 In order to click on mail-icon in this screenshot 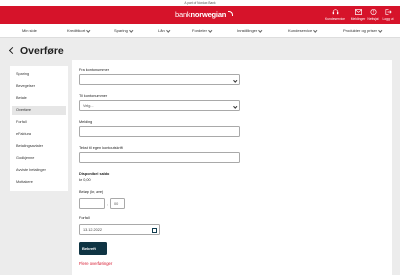, I will do `click(358, 12)`.